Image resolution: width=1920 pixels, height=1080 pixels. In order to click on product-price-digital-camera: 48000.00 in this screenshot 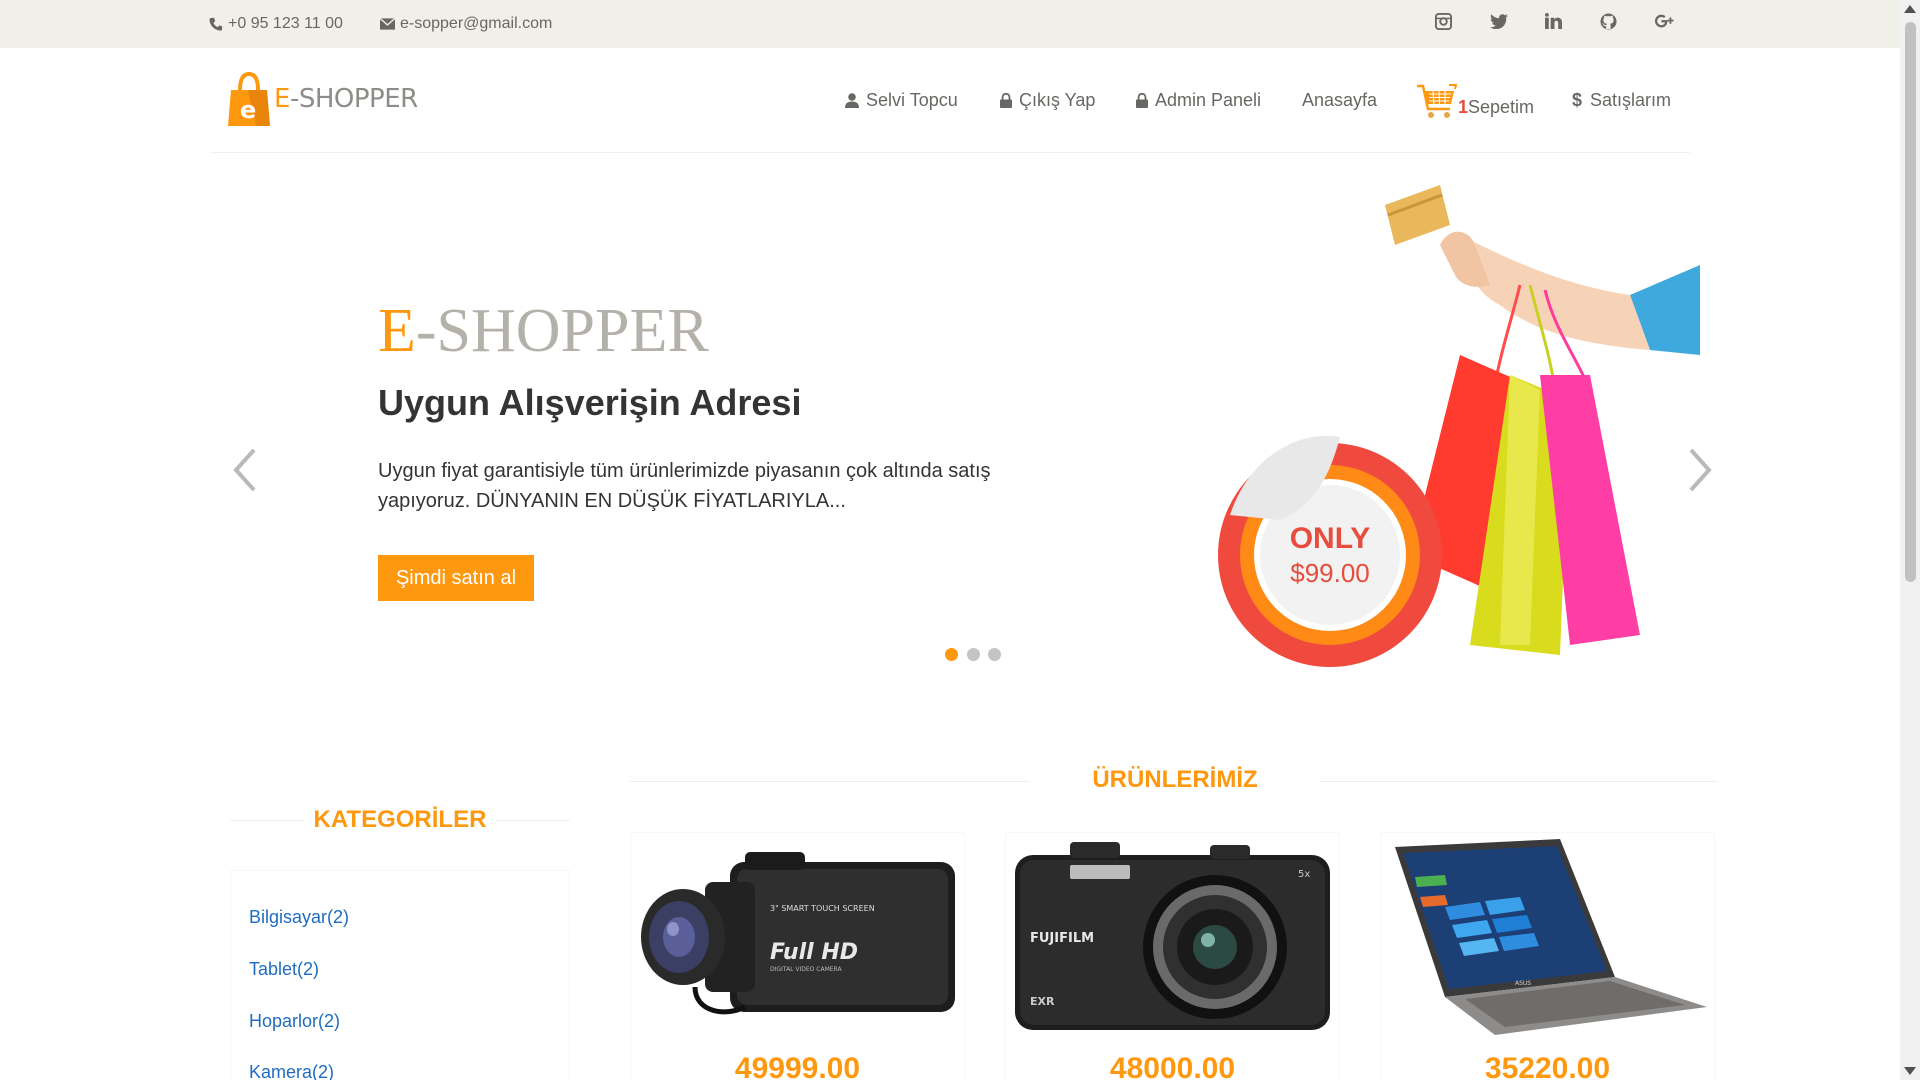, I will do `click(1172, 1066)`.